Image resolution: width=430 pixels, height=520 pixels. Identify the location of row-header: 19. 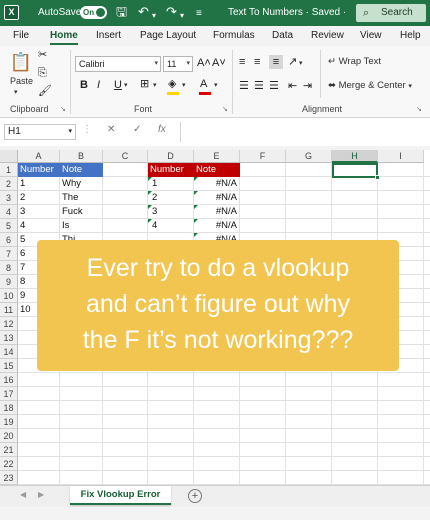
(9, 422).